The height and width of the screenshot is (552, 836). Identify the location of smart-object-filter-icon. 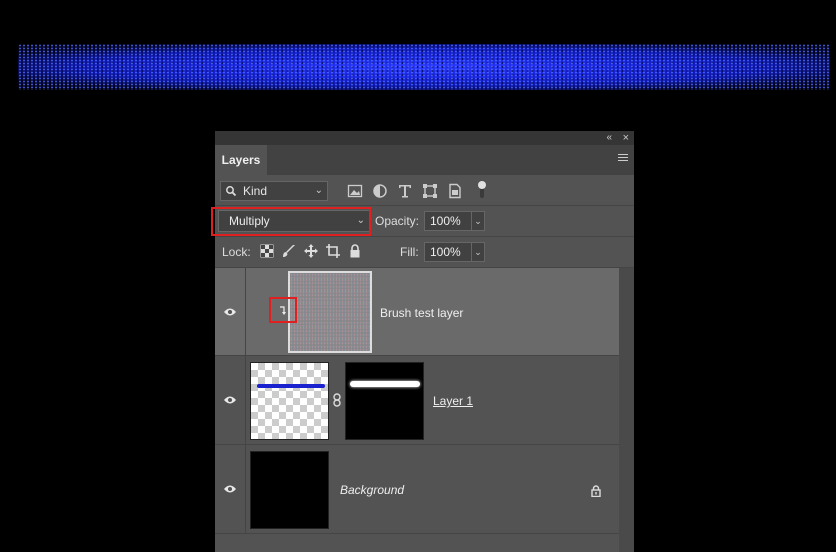
(455, 191).